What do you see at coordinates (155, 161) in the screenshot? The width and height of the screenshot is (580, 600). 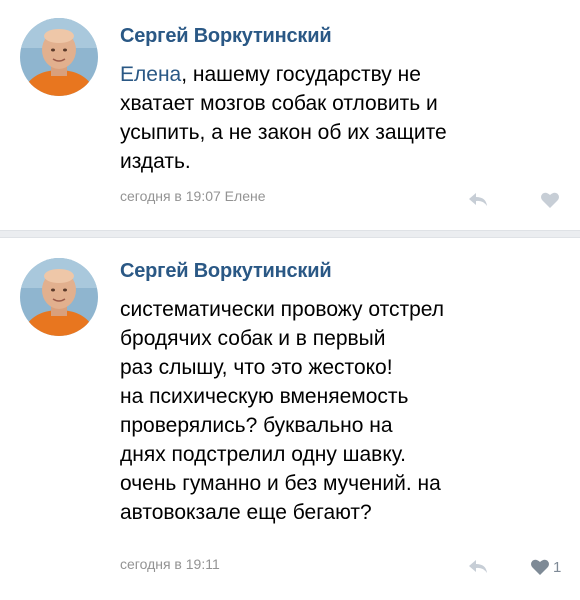 I see `comment-text-line: издать.` at bounding box center [155, 161].